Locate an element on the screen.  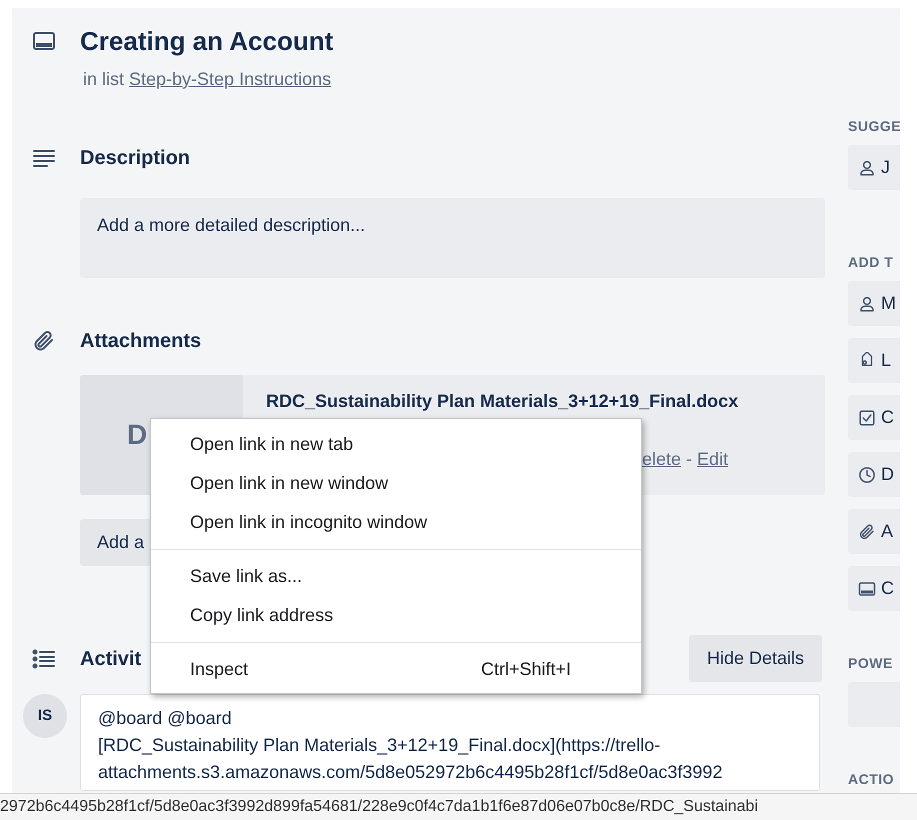
link-url: 2972b6c4495b28f1cf/5d8e0ac3f3992d899fa54681/228e9c0f4c7da1b1f6e87d06e07b0c8e/RDC_Sustainabi is located at coordinates (379, 807).